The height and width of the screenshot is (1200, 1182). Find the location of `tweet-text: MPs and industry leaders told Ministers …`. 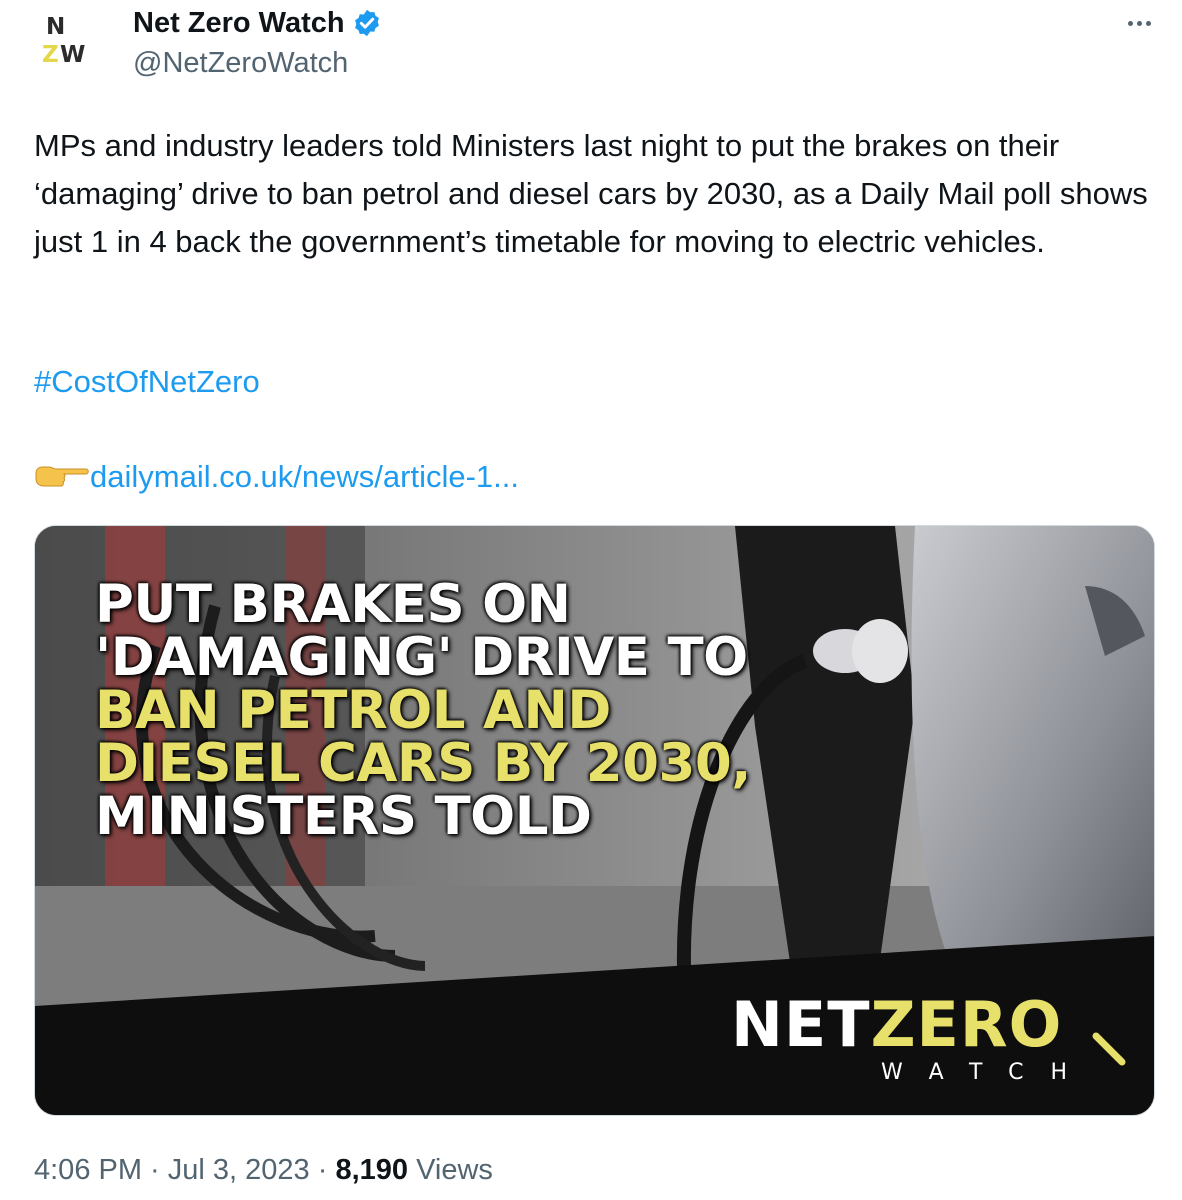

tweet-text: MPs and industry leaders told Ministers … is located at coordinates (591, 193).